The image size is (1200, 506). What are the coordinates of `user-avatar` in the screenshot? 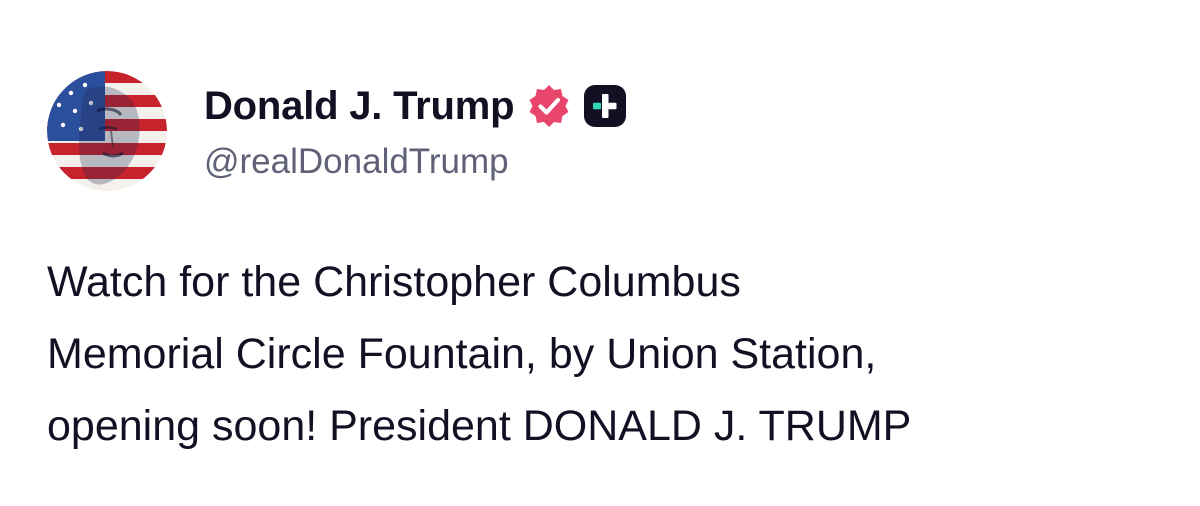 It's located at (107, 131).